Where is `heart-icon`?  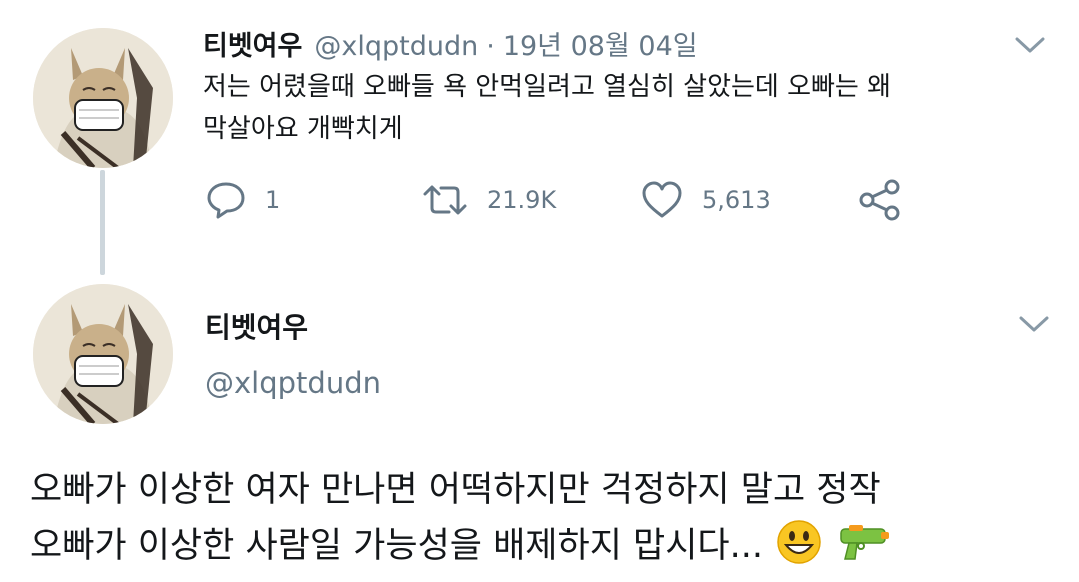 heart-icon is located at coordinates (662, 199).